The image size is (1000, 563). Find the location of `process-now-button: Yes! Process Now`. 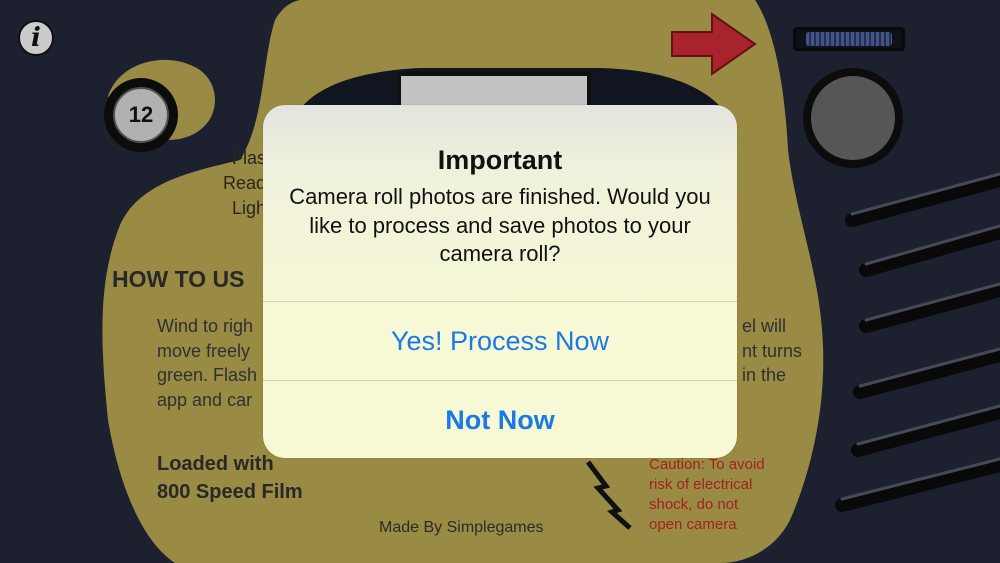

process-now-button: Yes! Process Now is located at coordinates (500, 341).